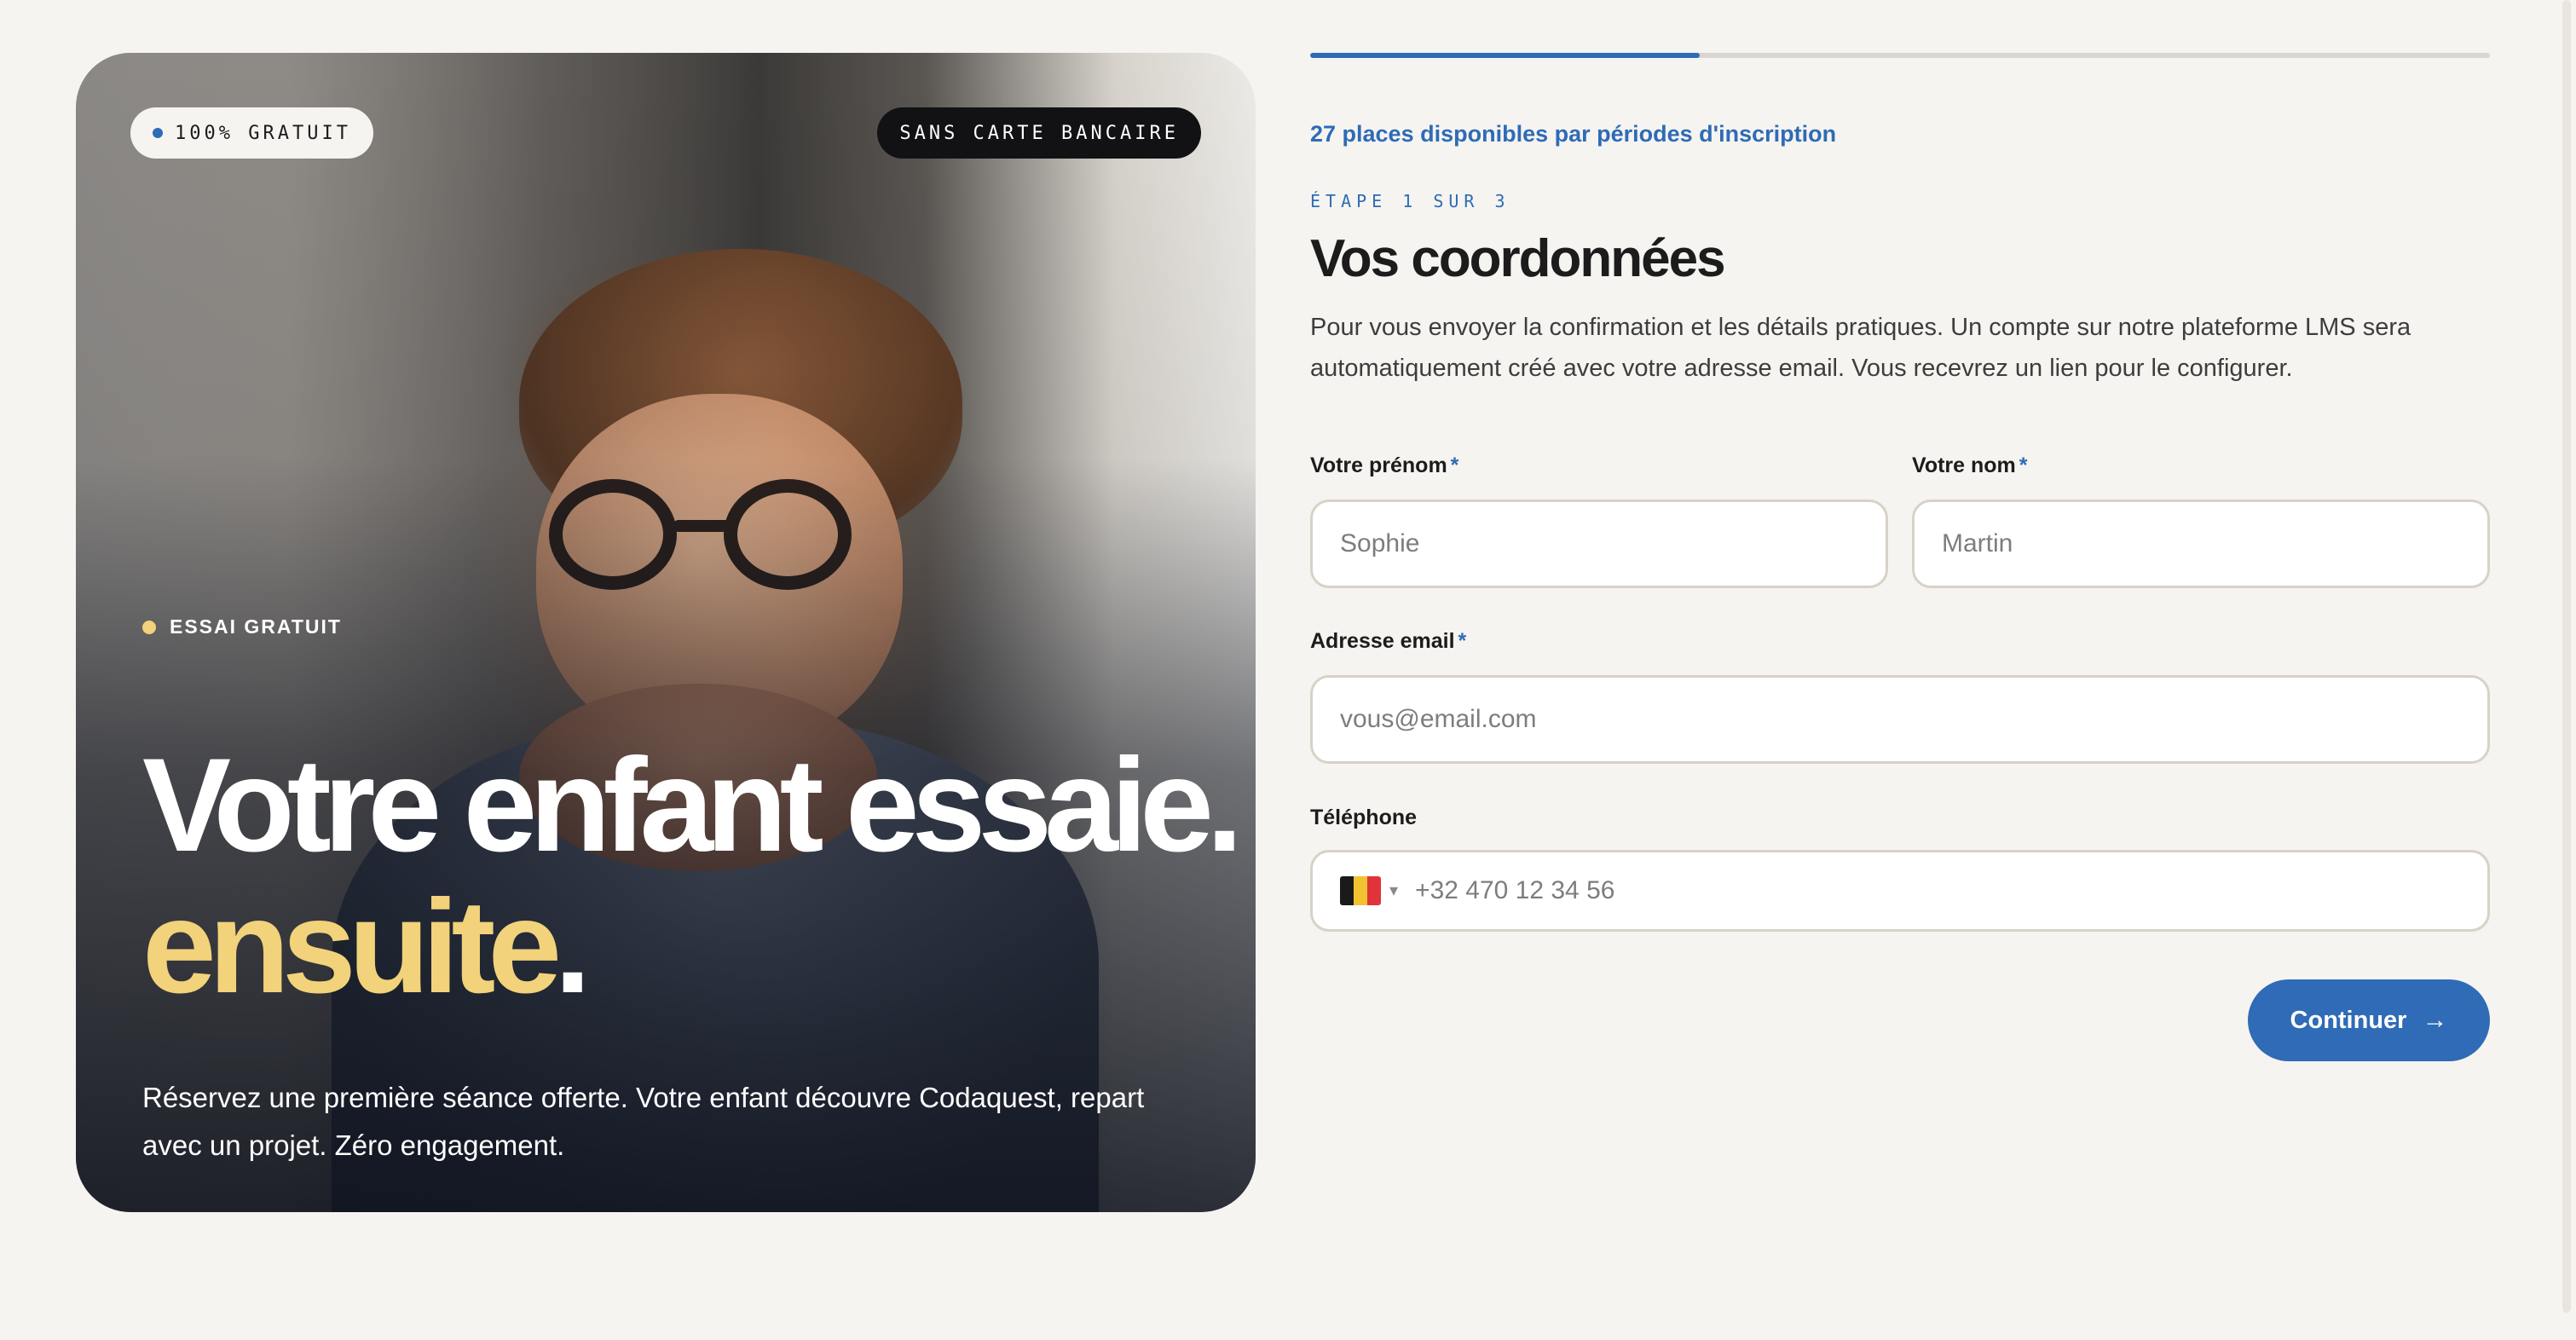  What do you see at coordinates (1378, 465) in the screenshot?
I see `first-name-label-text: Votre prénom` at bounding box center [1378, 465].